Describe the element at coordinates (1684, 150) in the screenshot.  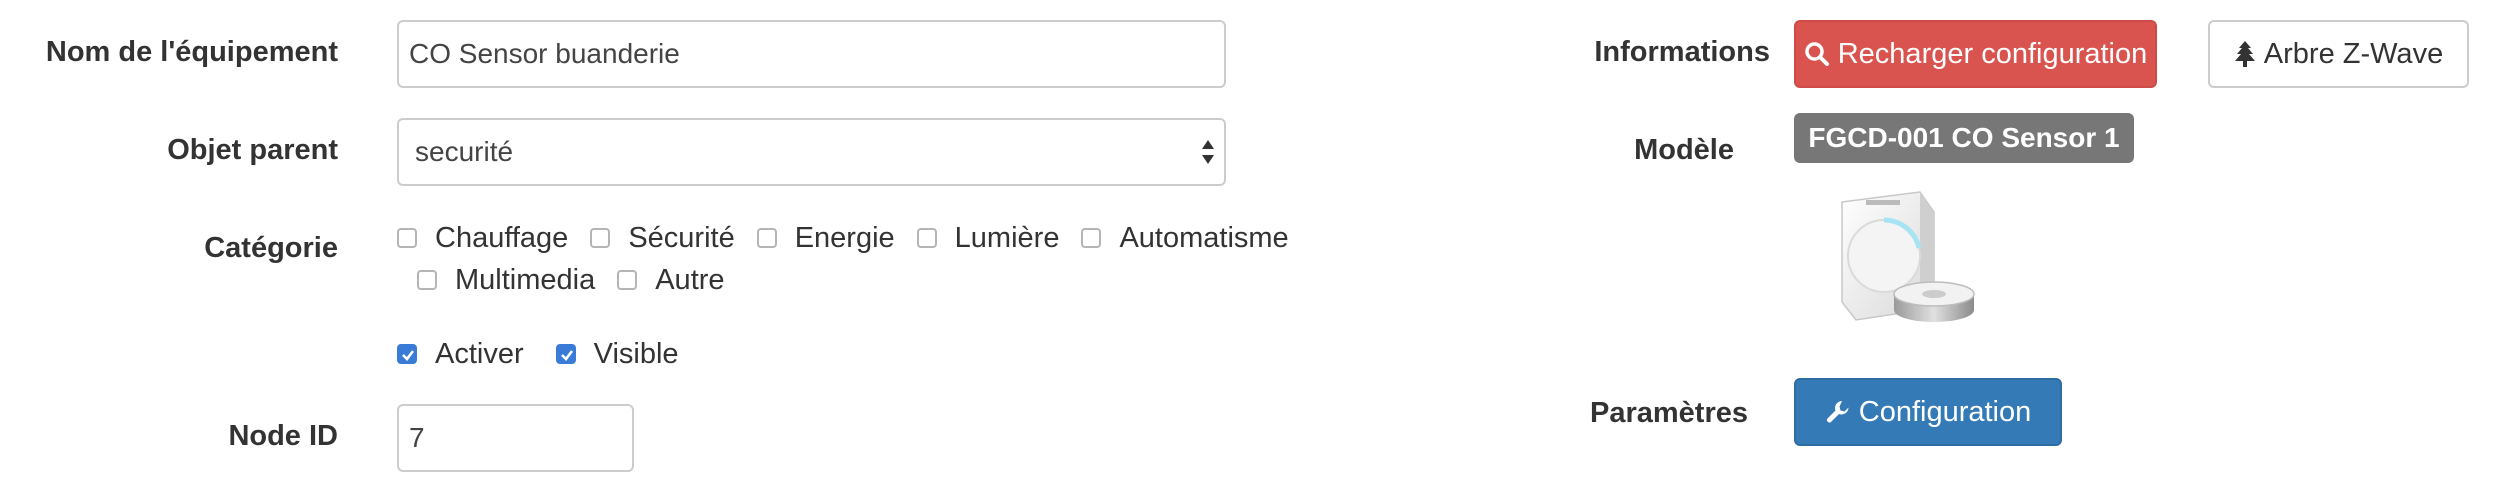
I see `model-label: Modèle` at that location.